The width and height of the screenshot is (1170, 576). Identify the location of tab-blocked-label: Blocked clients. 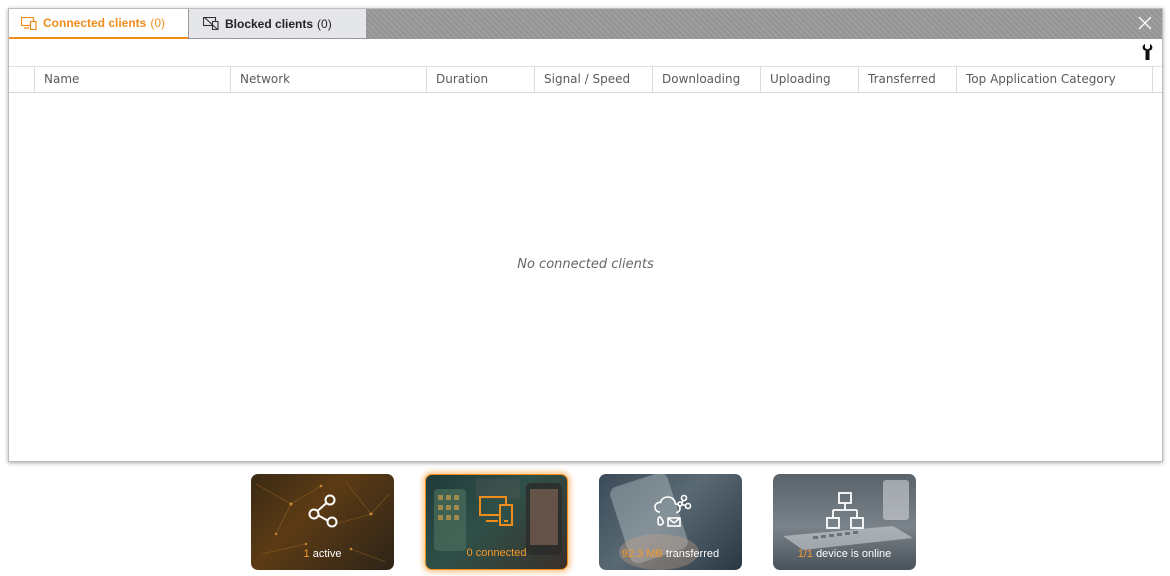
(269, 23).